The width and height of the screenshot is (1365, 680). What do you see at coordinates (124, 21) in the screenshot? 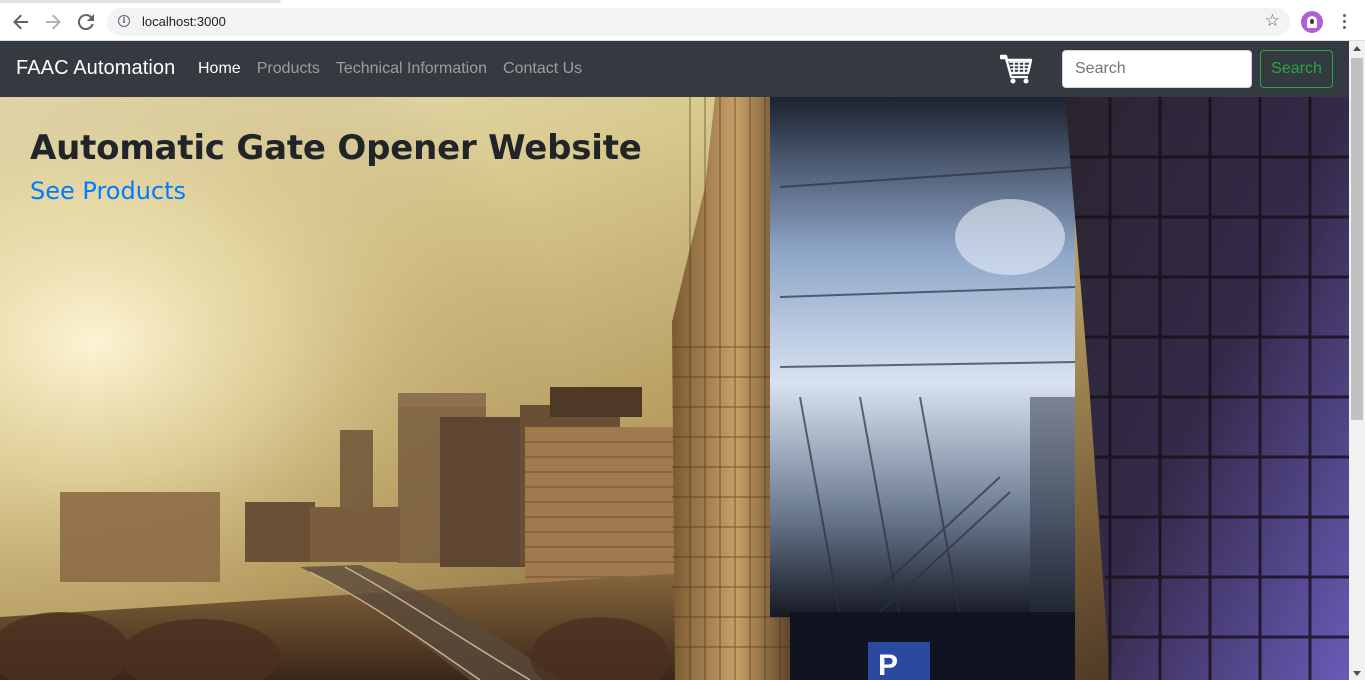
I see `info-icon: i` at bounding box center [124, 21].